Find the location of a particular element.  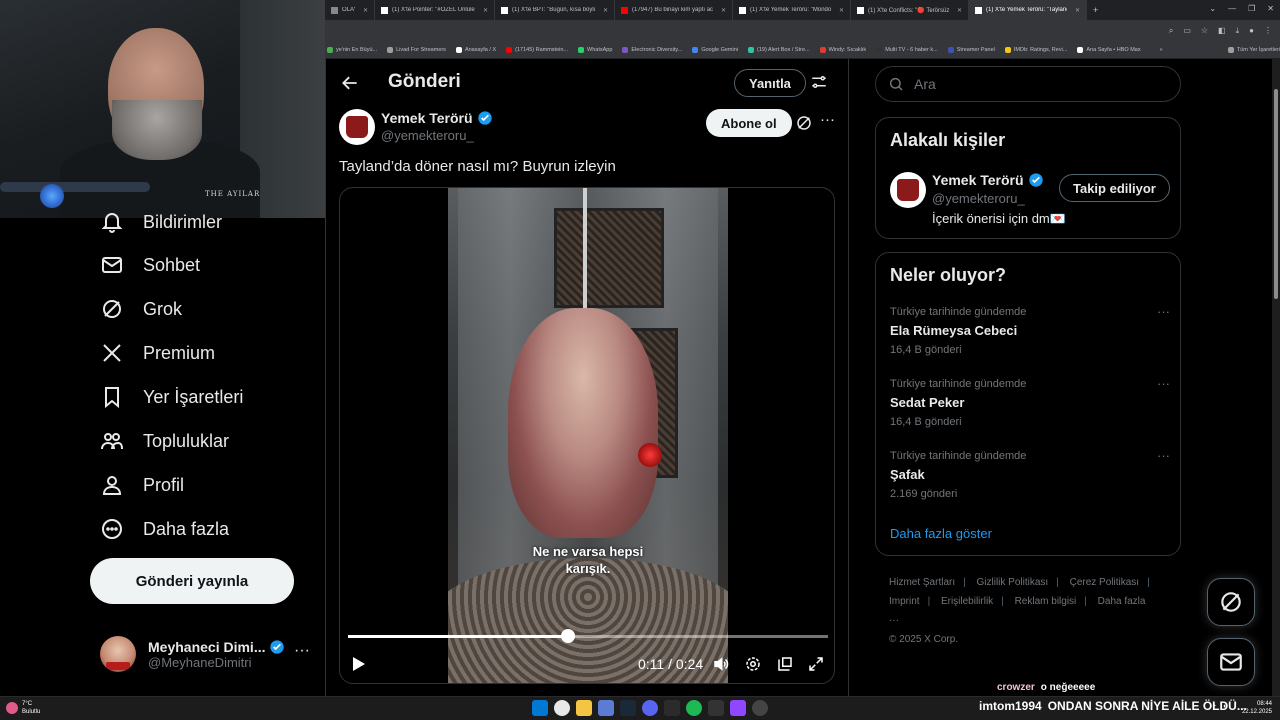

nav-item-premium: Premium is located at coordinates (157, 353).